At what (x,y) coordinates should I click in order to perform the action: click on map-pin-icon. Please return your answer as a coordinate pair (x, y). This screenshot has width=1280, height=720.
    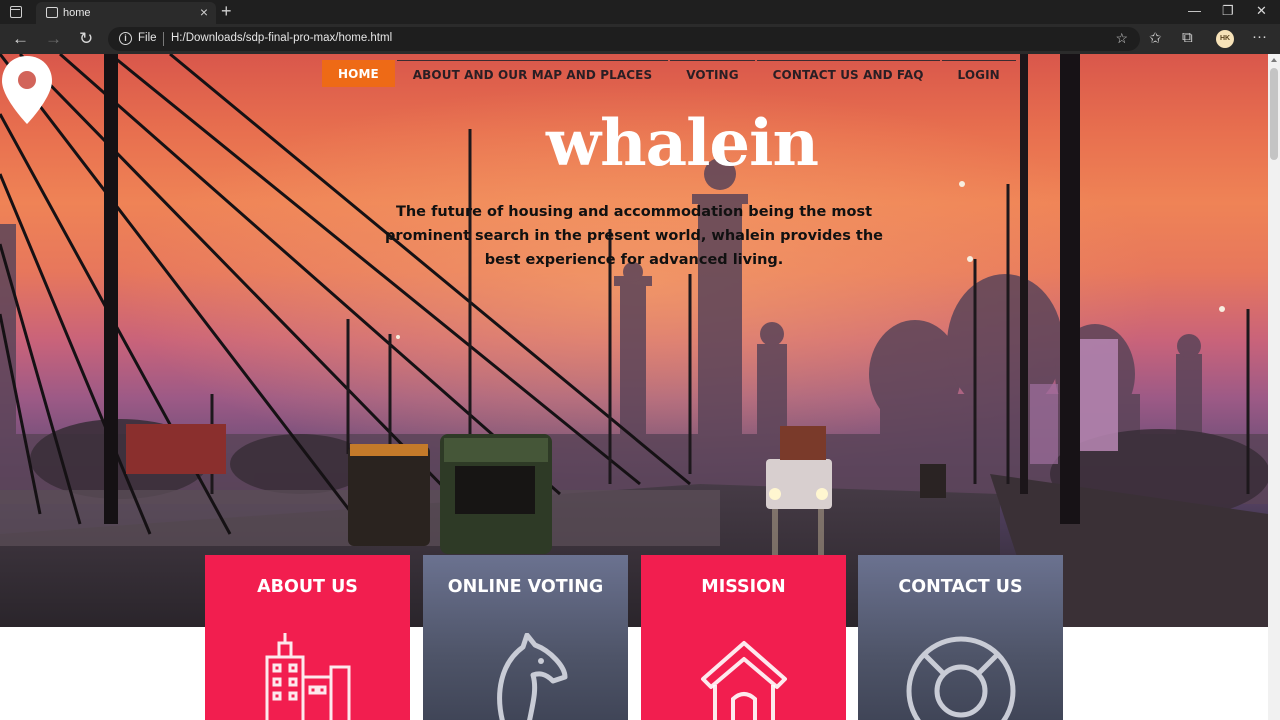
    Looking at the image, I should click on (27, 90).